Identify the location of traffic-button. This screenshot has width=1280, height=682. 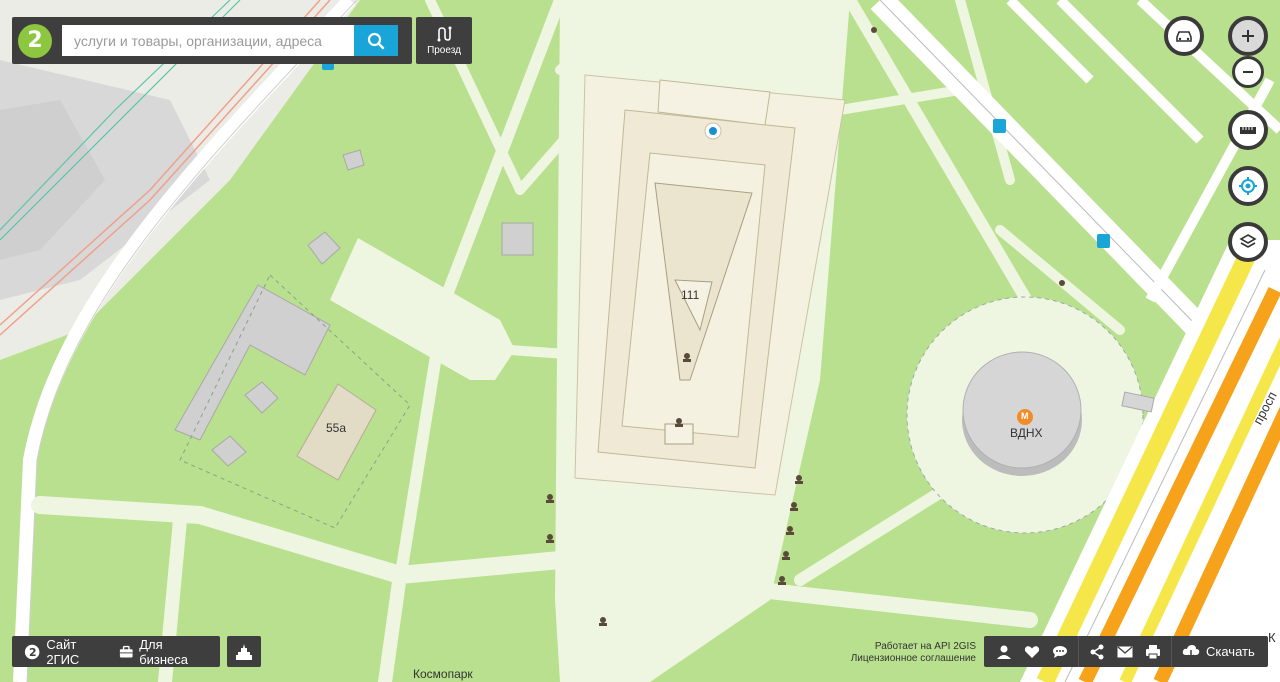
(1184, 36).